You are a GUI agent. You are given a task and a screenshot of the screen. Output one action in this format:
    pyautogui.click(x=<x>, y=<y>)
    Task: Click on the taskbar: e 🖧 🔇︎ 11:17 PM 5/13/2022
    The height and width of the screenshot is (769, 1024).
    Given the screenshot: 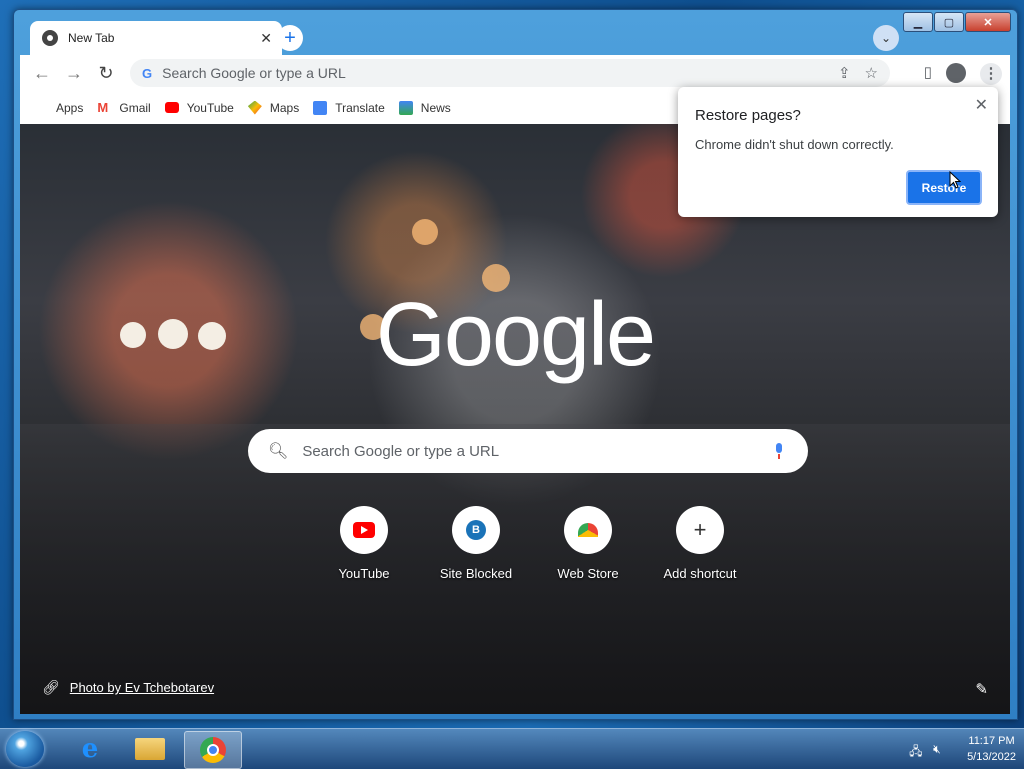 What is the action you would take?
    pyautogui.click(x=512, y=748)
    